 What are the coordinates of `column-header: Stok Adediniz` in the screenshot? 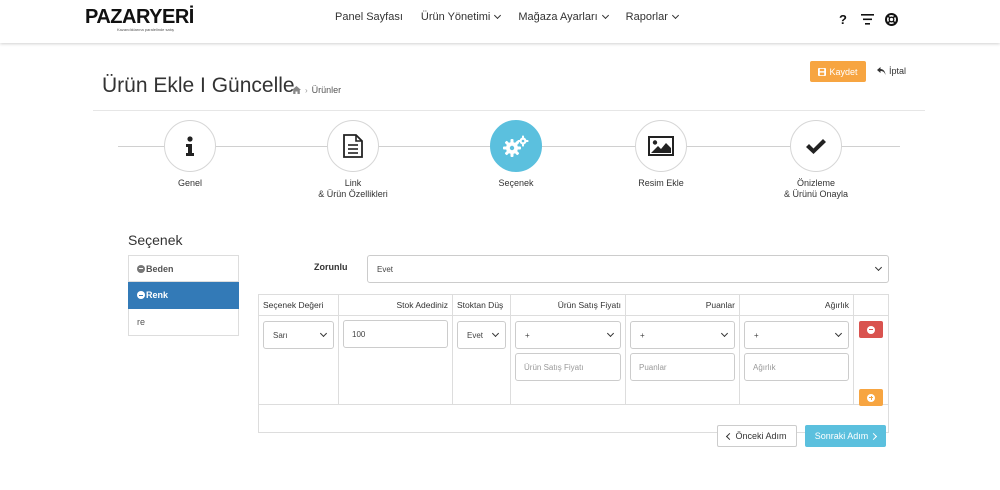 It's located at (396, 305).